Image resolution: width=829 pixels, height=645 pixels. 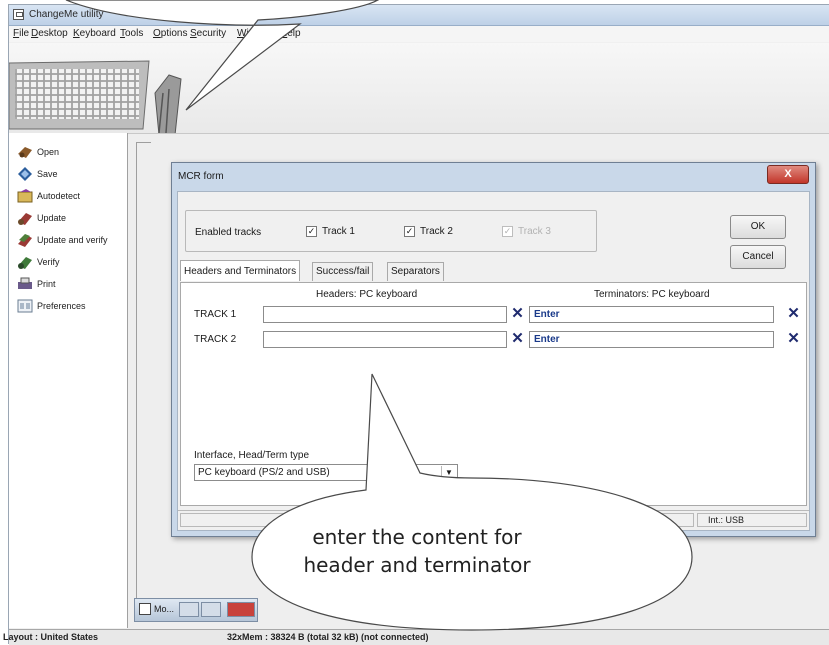 I want to click on sidebar-item-update-and-verify: Update and verify, so click(x=72, y=241).